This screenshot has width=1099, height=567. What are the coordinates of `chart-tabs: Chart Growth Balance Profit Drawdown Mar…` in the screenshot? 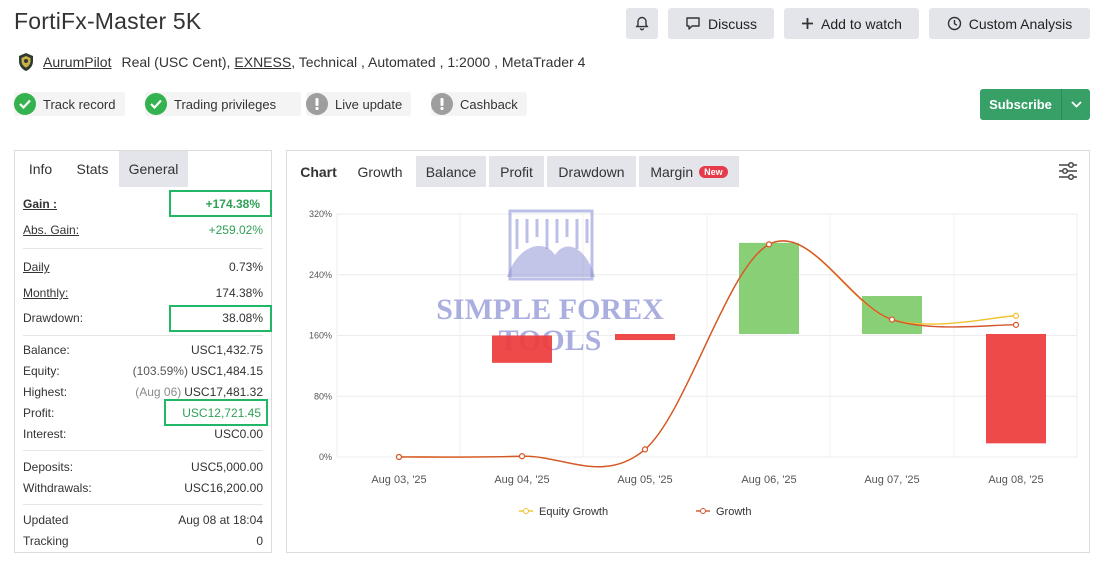 It's located at (516, 171).